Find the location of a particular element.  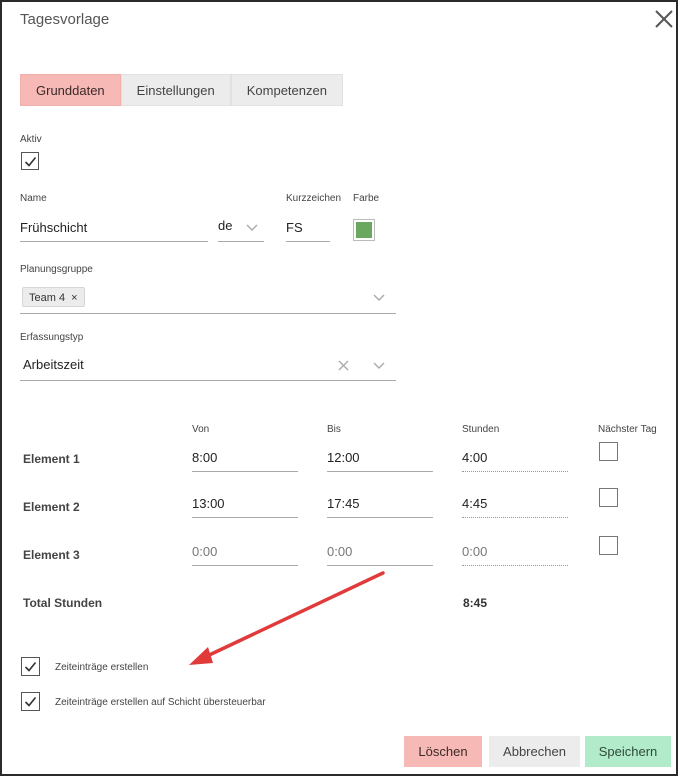

speichern-button: Speichern is located at coordinates (628, 751).